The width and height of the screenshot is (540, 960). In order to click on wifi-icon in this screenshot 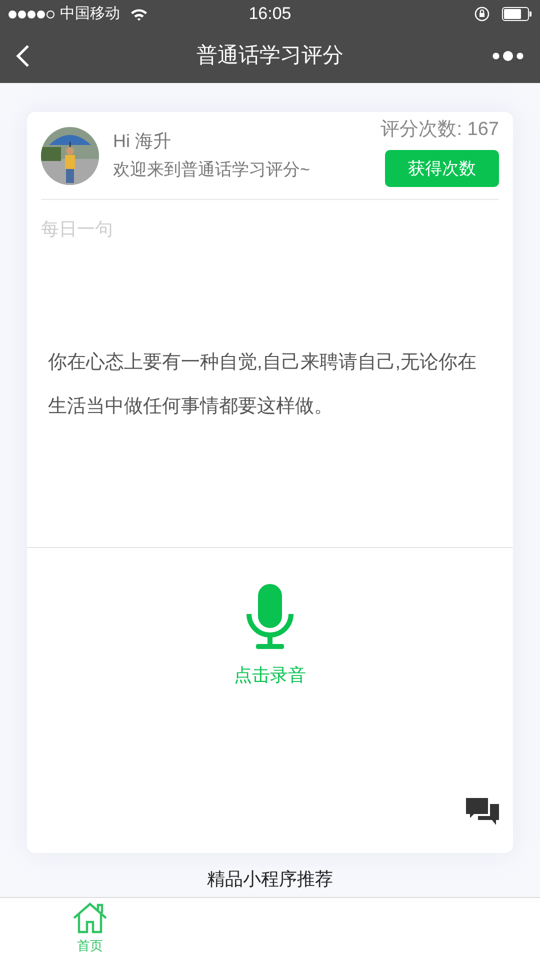, I will do `click(139, 14)`.